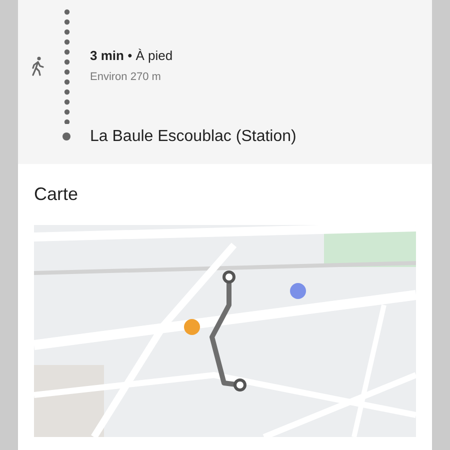 The image size is (450, 450). I want to click on destination-dot-icon, so click(66, 136).